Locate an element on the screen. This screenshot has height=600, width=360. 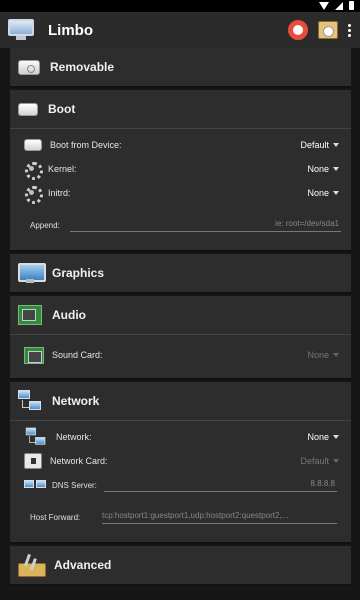
section-boot-header: Boot is located at coordinates (180, 109).